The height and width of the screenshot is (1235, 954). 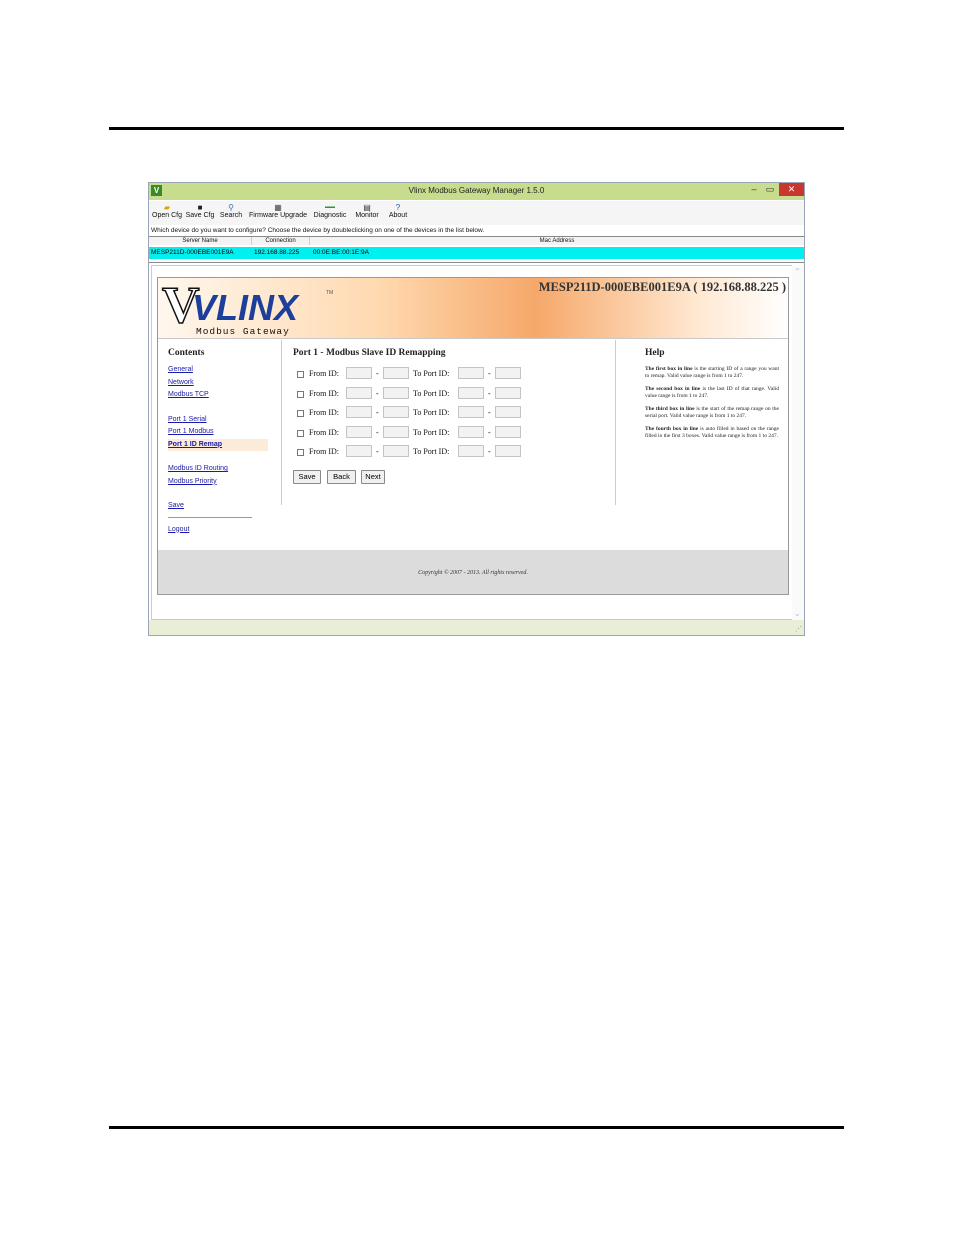 I want to click on close-button: ✕, so click(x=791, y=189).